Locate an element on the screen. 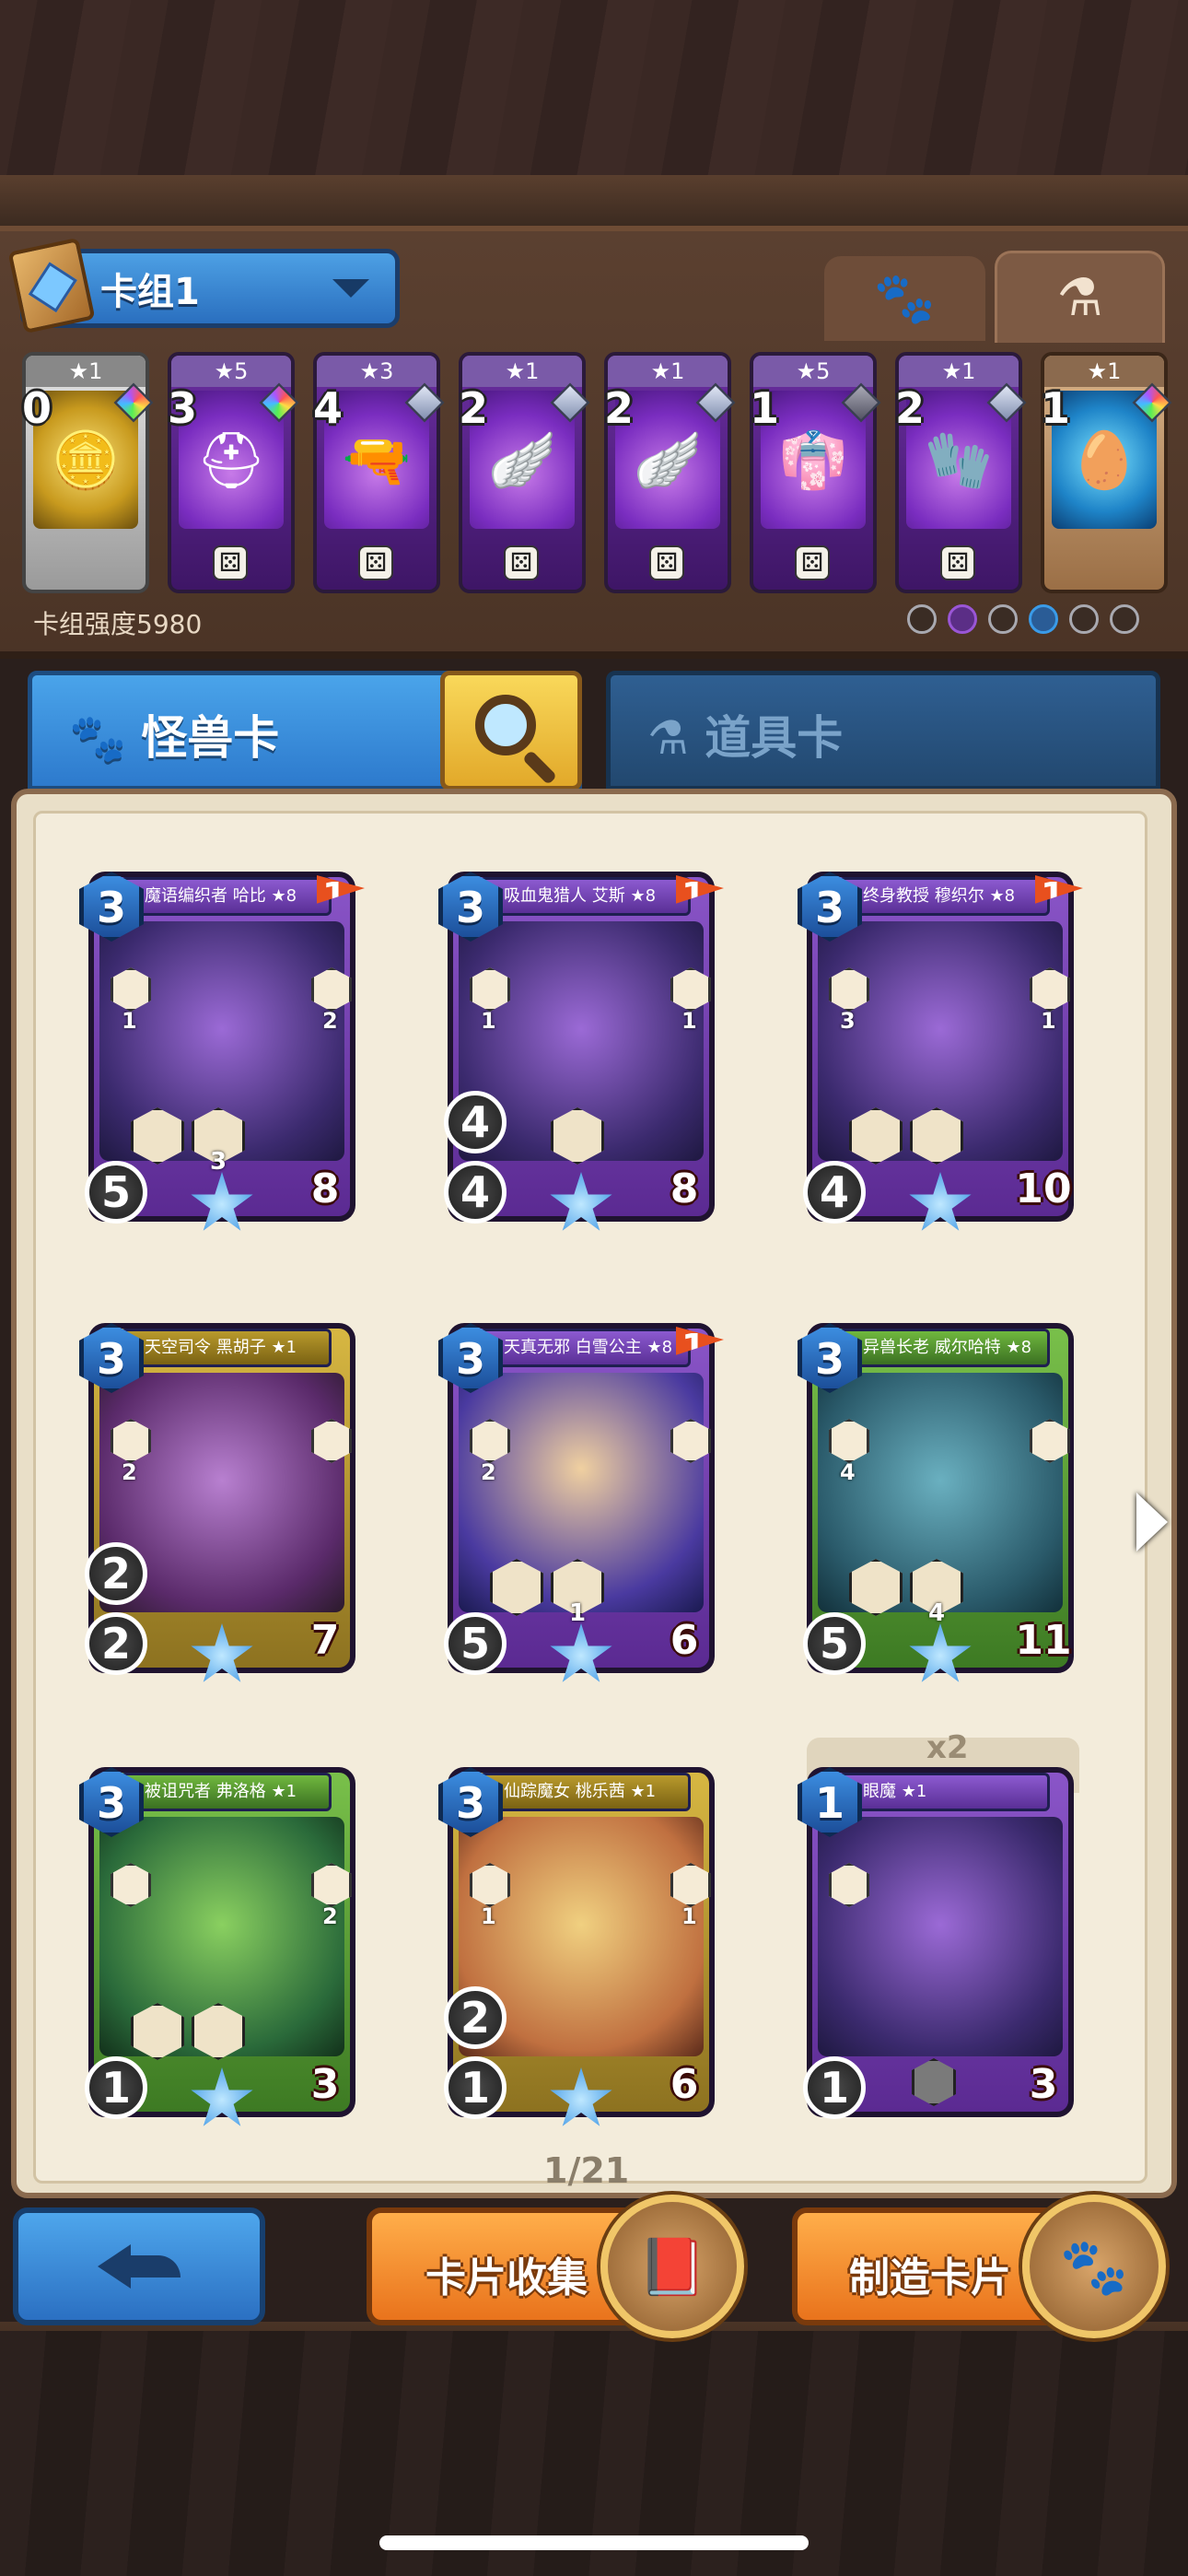 This screenshot has height=2576, width=1188. card-stars: ★3 is located at coordinates (377, 371).